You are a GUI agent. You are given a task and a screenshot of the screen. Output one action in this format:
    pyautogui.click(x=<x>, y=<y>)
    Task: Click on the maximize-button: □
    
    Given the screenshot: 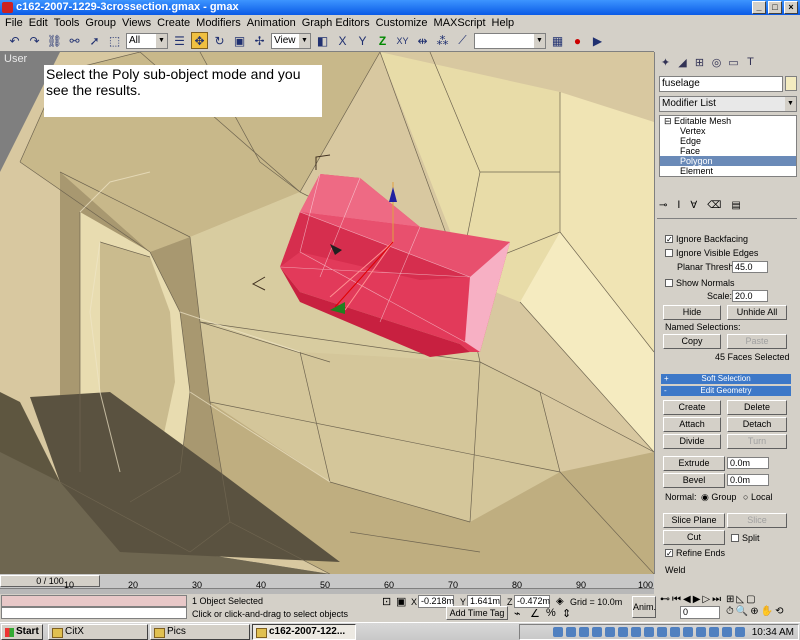 What is the action you would take?
    pyautogui.click(x=775, y=7)
    